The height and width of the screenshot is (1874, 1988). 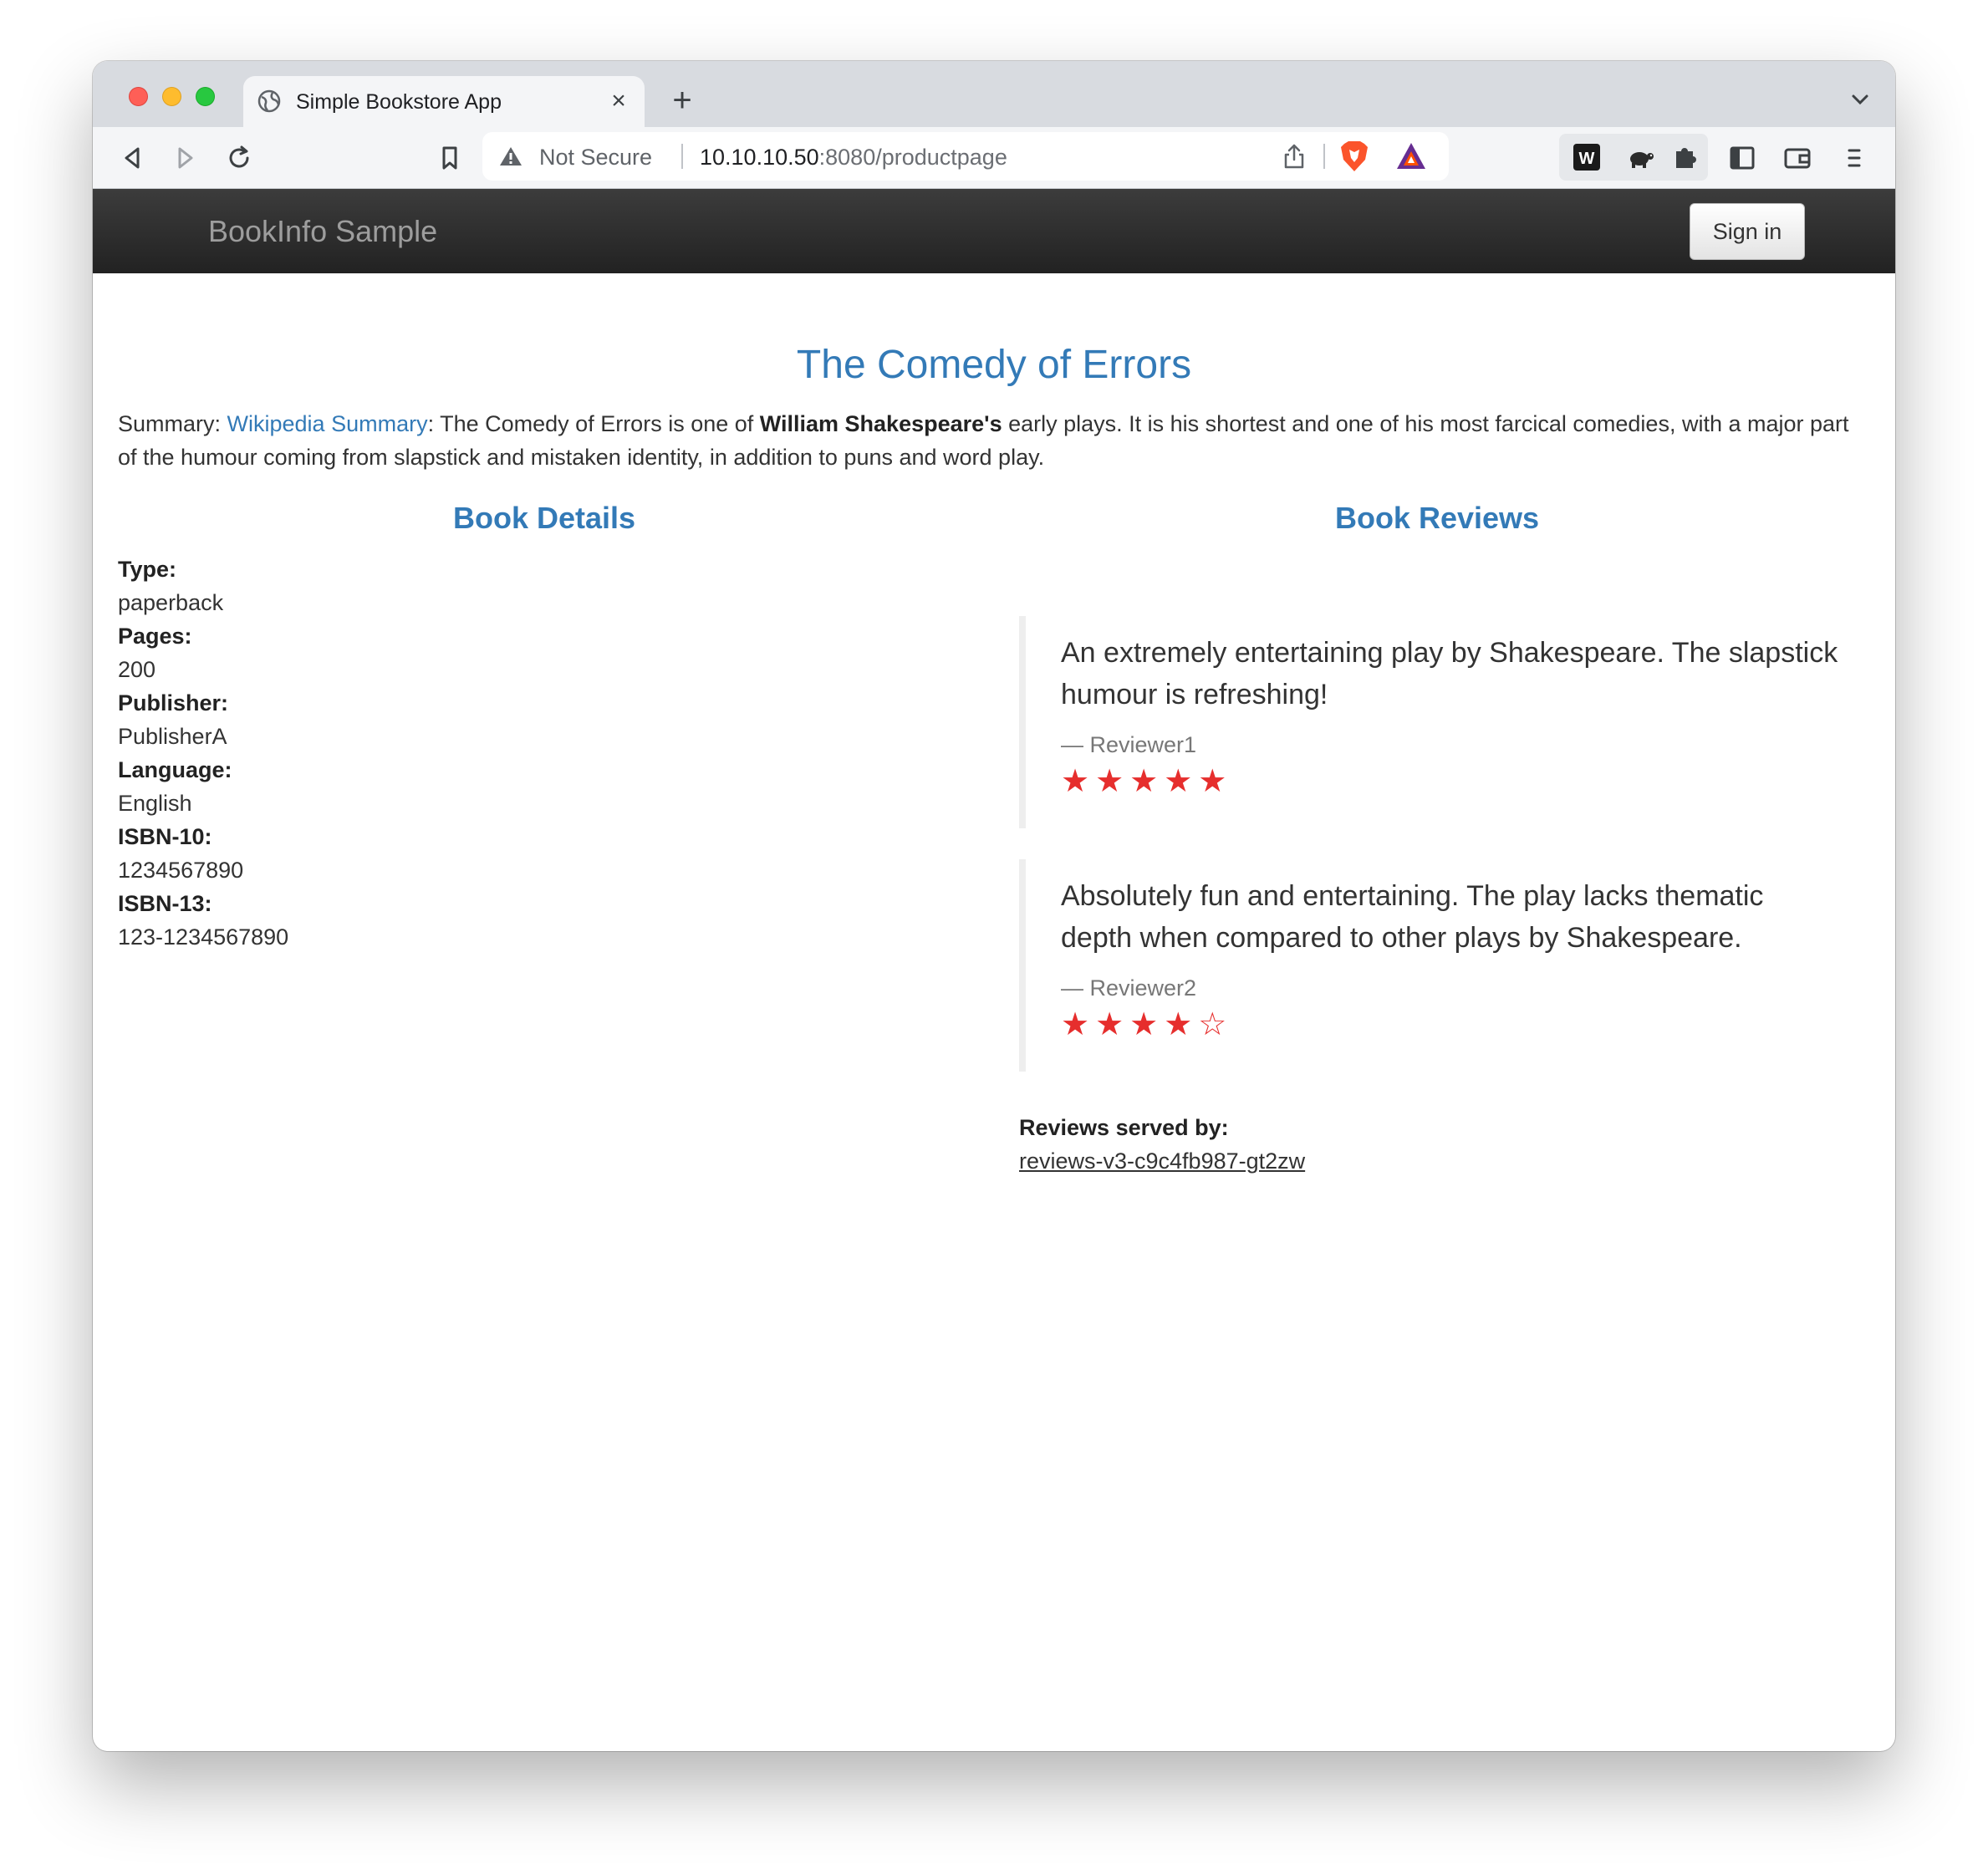 I want to click on review-author: — Reviewer2, so click(x=1129, y=988).